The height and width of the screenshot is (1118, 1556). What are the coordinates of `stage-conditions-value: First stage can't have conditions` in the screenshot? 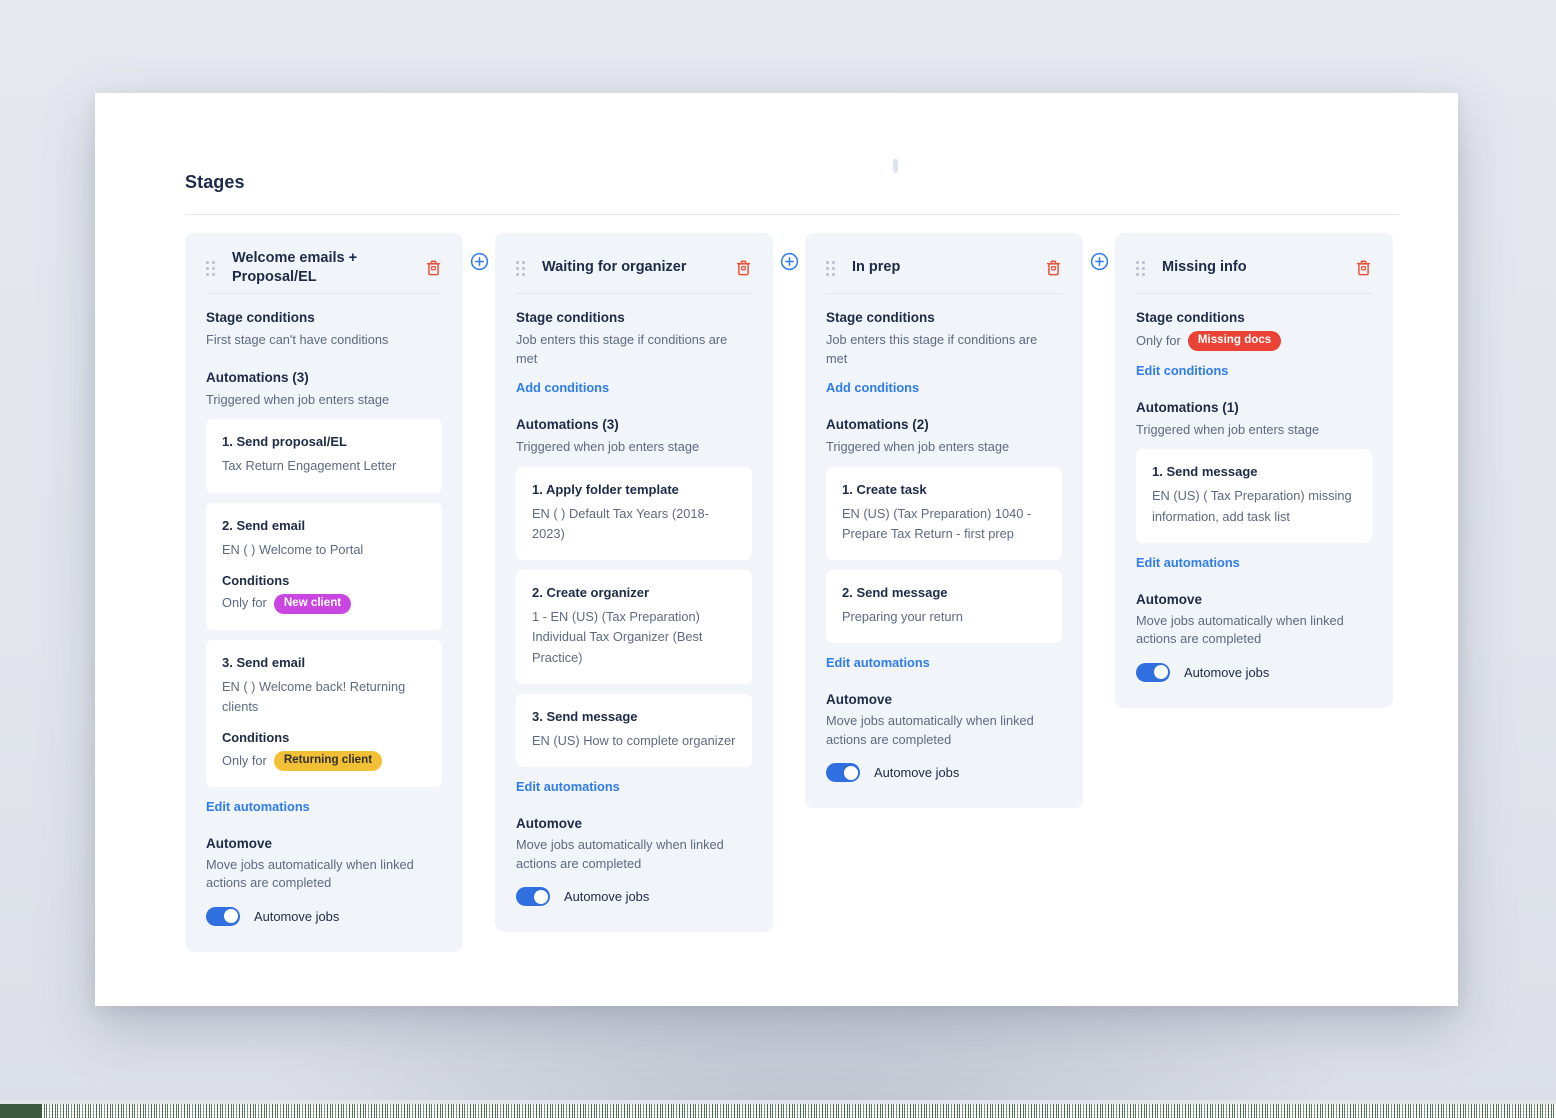 It's located at (297, 340).